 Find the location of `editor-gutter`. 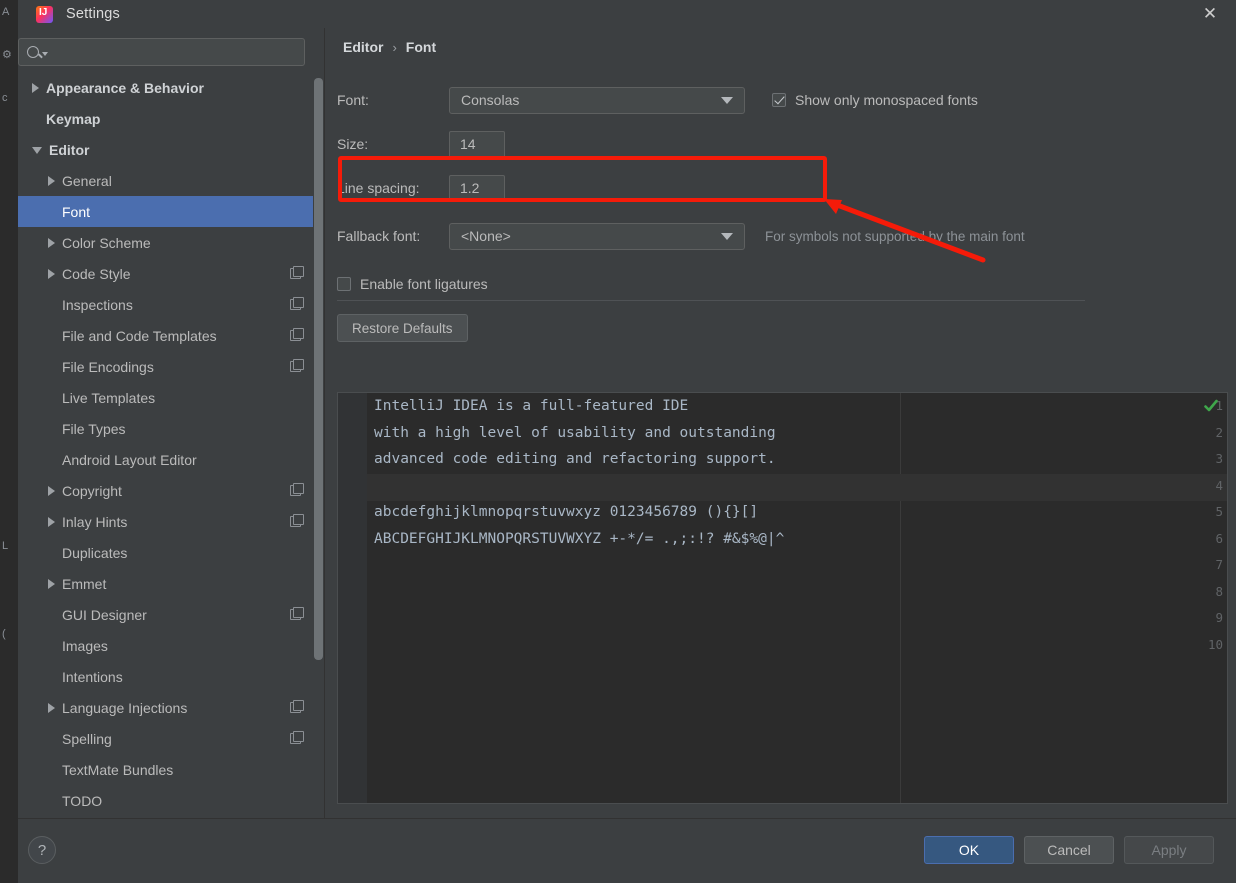

editor-gutter is located at coordinates (352, 598).